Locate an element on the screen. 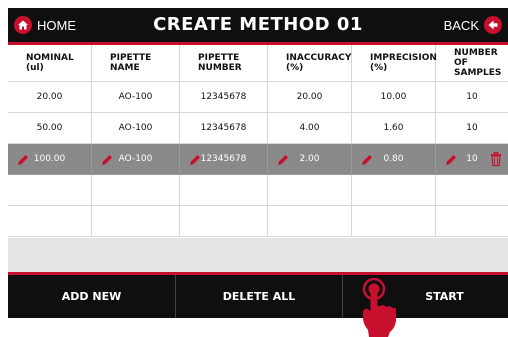 The width and height of the screenshot is (508, 337). back-button: BACK is located at coordinates (473, 25).